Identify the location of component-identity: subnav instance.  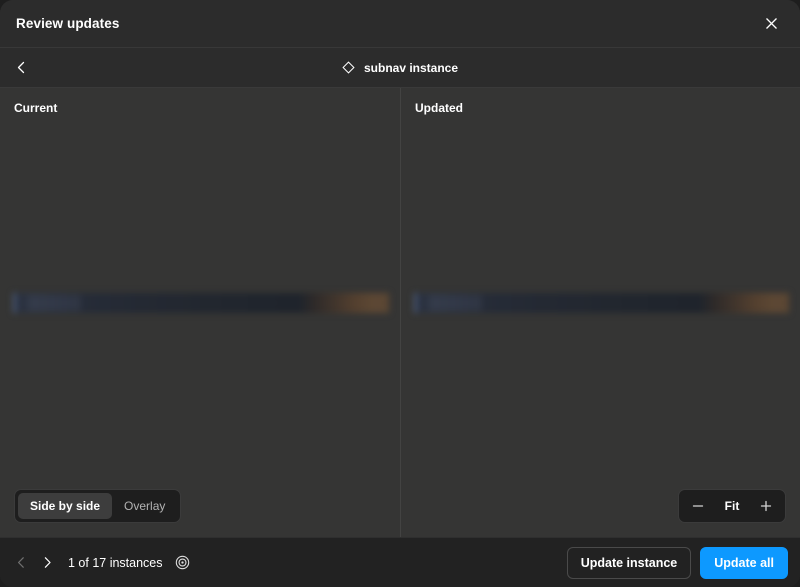
(400, 68).